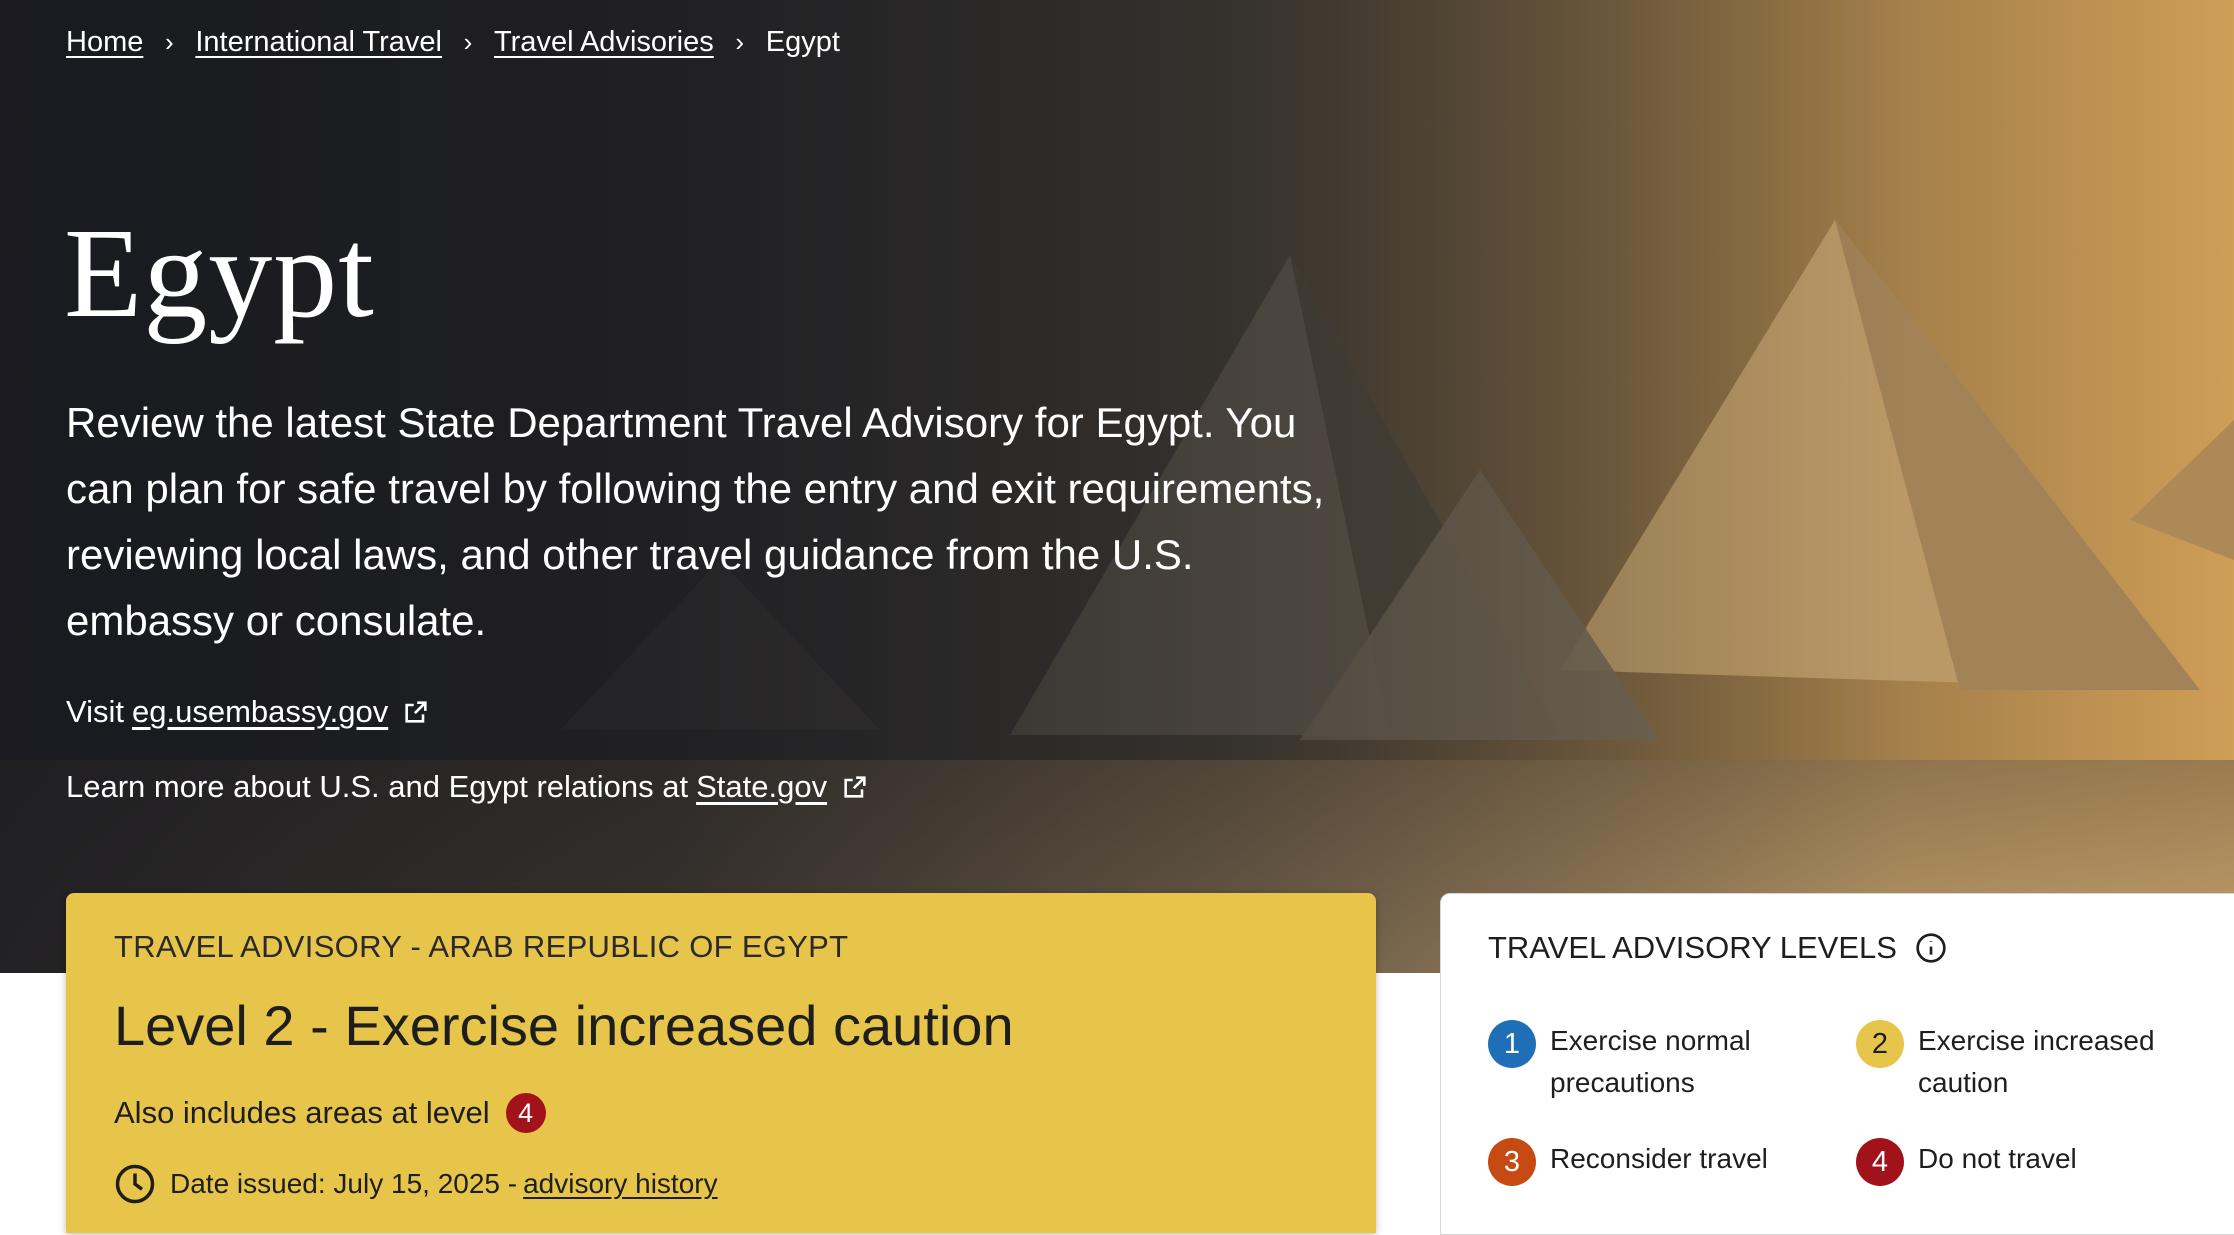 Image resolution: width=2234 pixels, height=1235 pixels. Describe the element at coordinates (344, 1183) in the screenshot. I see `date-issued-text: Date issued: July 15, 2025 -` at that location.